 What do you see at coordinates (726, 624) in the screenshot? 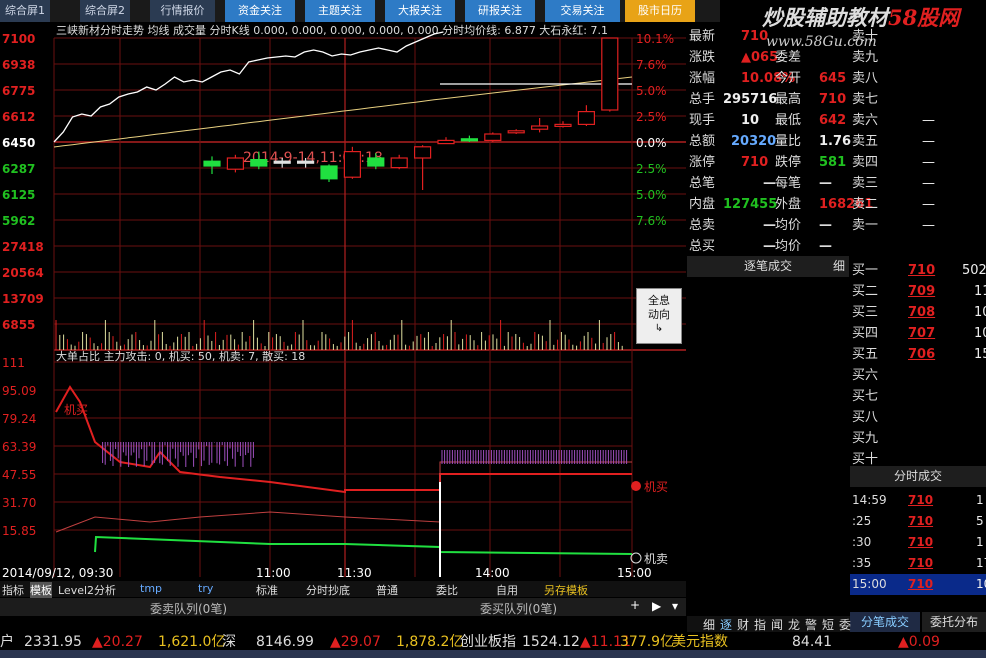
I see `side-tab-1: 逐` at bounding box center [726, 624].